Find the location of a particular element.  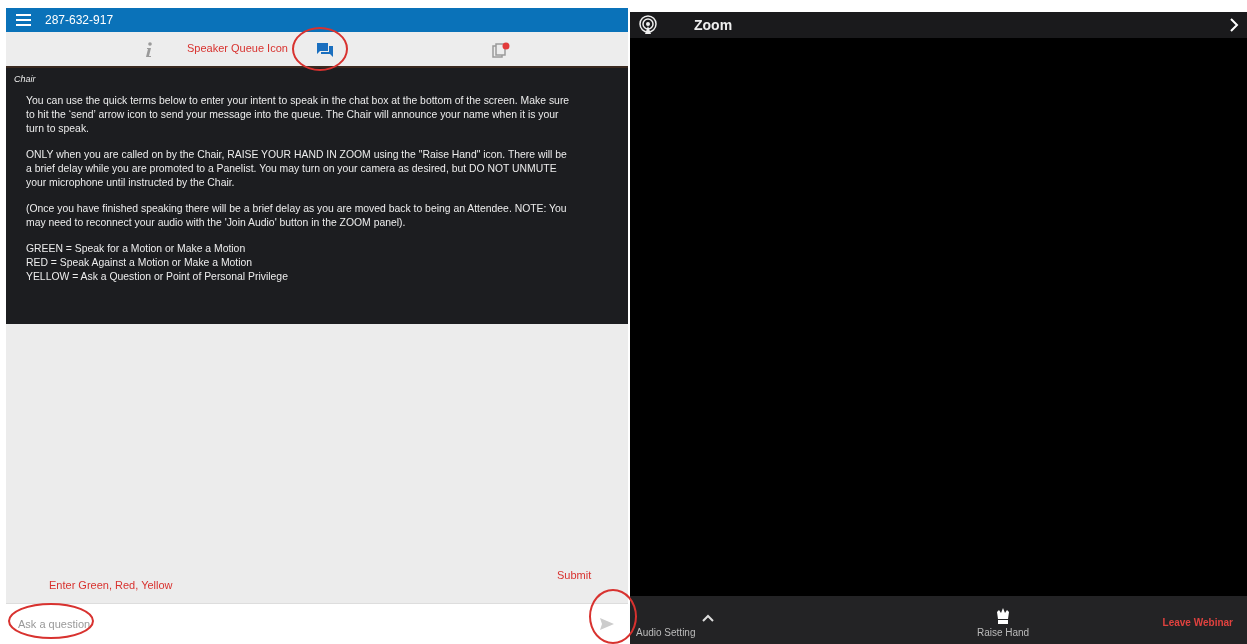

message-paragraph: You can use the quick terms below to enter your intent to speak in the chat box at the bottom of the screen. Make sure to hit the ‘send’ arrow icon to send your message into the queue. The Chair will announce your name when it is your turn to speak. is located at coordinates (298, 115).